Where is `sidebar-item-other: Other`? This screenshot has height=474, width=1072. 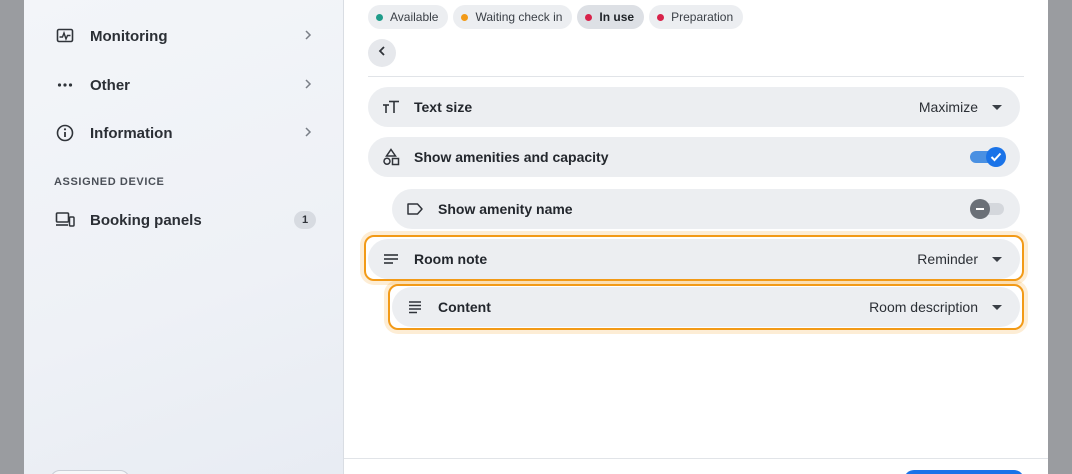
sidebar-item-other: Other is located at coordinates (185, 85).